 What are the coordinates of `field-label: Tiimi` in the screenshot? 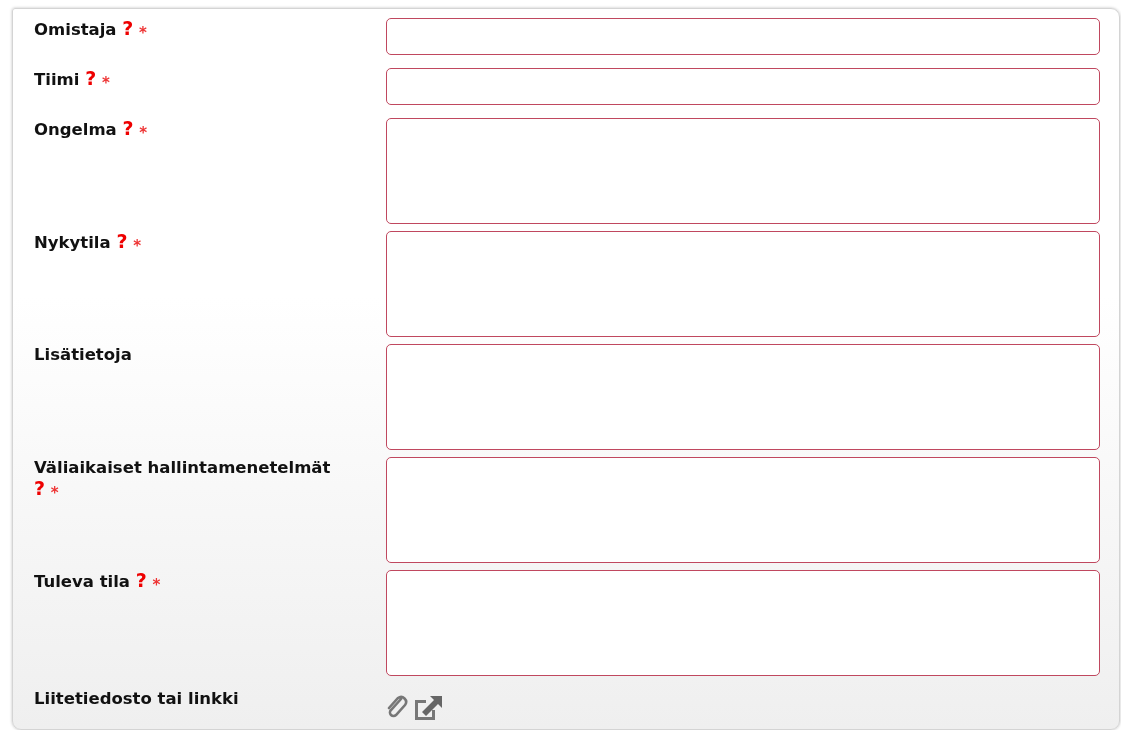 It's located at (57, 79).